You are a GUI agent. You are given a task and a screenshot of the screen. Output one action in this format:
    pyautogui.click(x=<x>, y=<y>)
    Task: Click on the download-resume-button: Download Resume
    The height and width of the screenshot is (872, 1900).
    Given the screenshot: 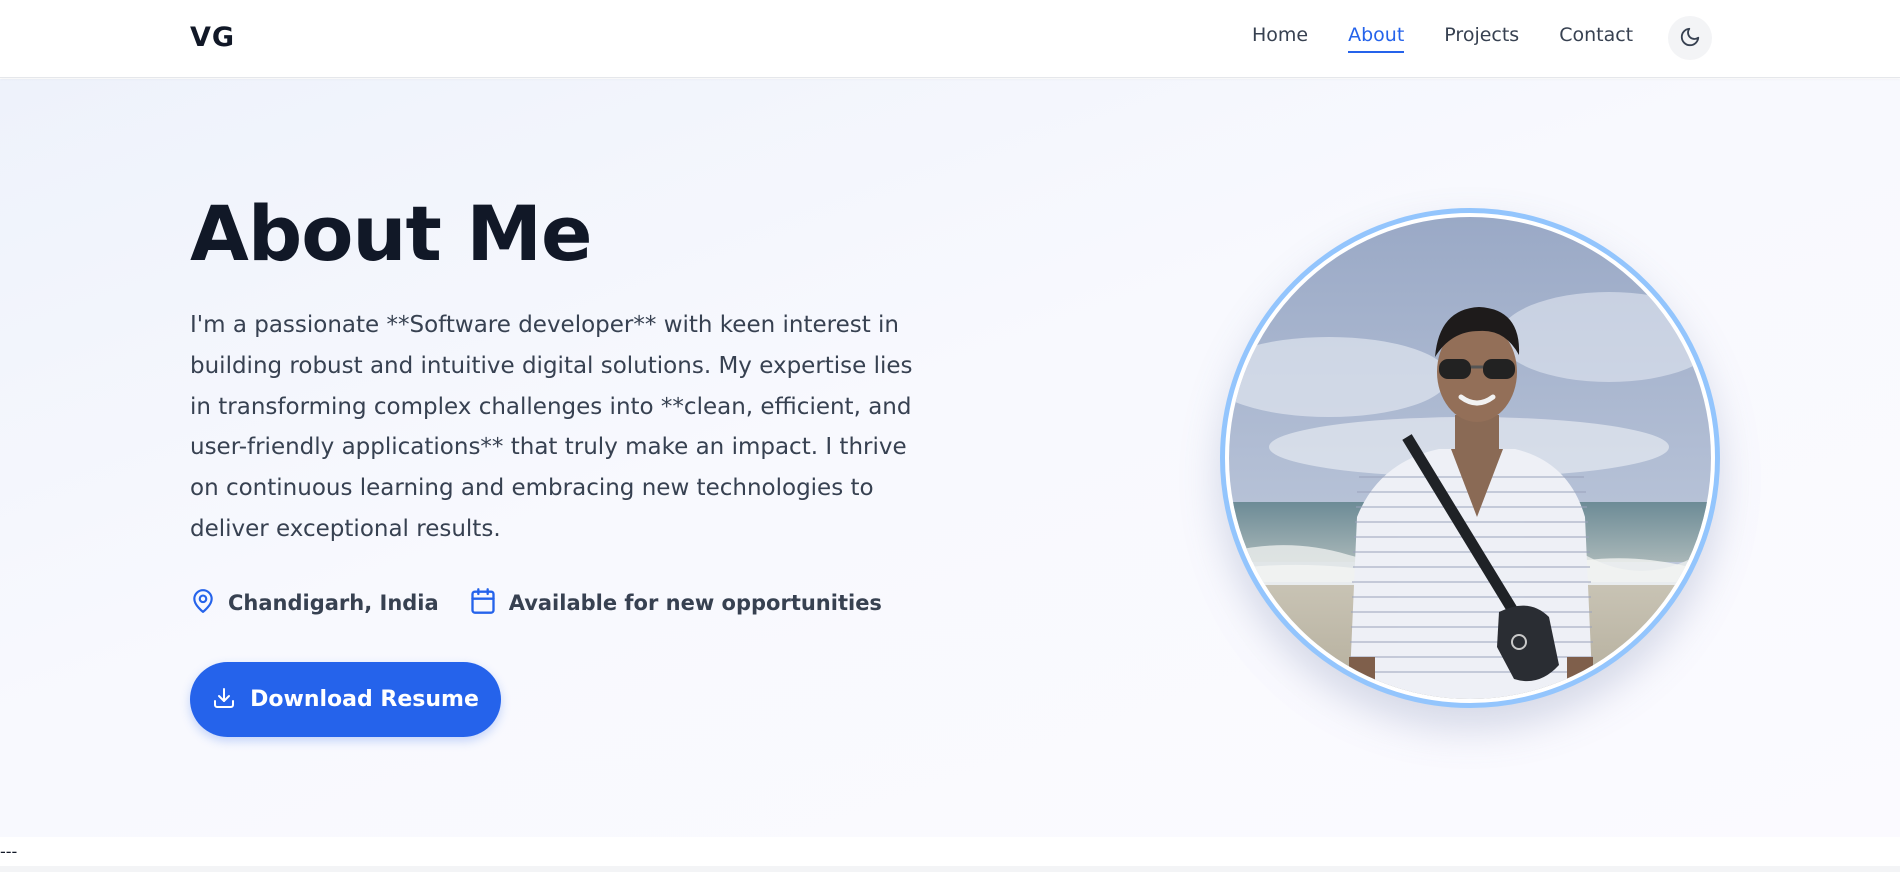 What is the action you would take?
    pyautogui.click(x=345, y=699)
    